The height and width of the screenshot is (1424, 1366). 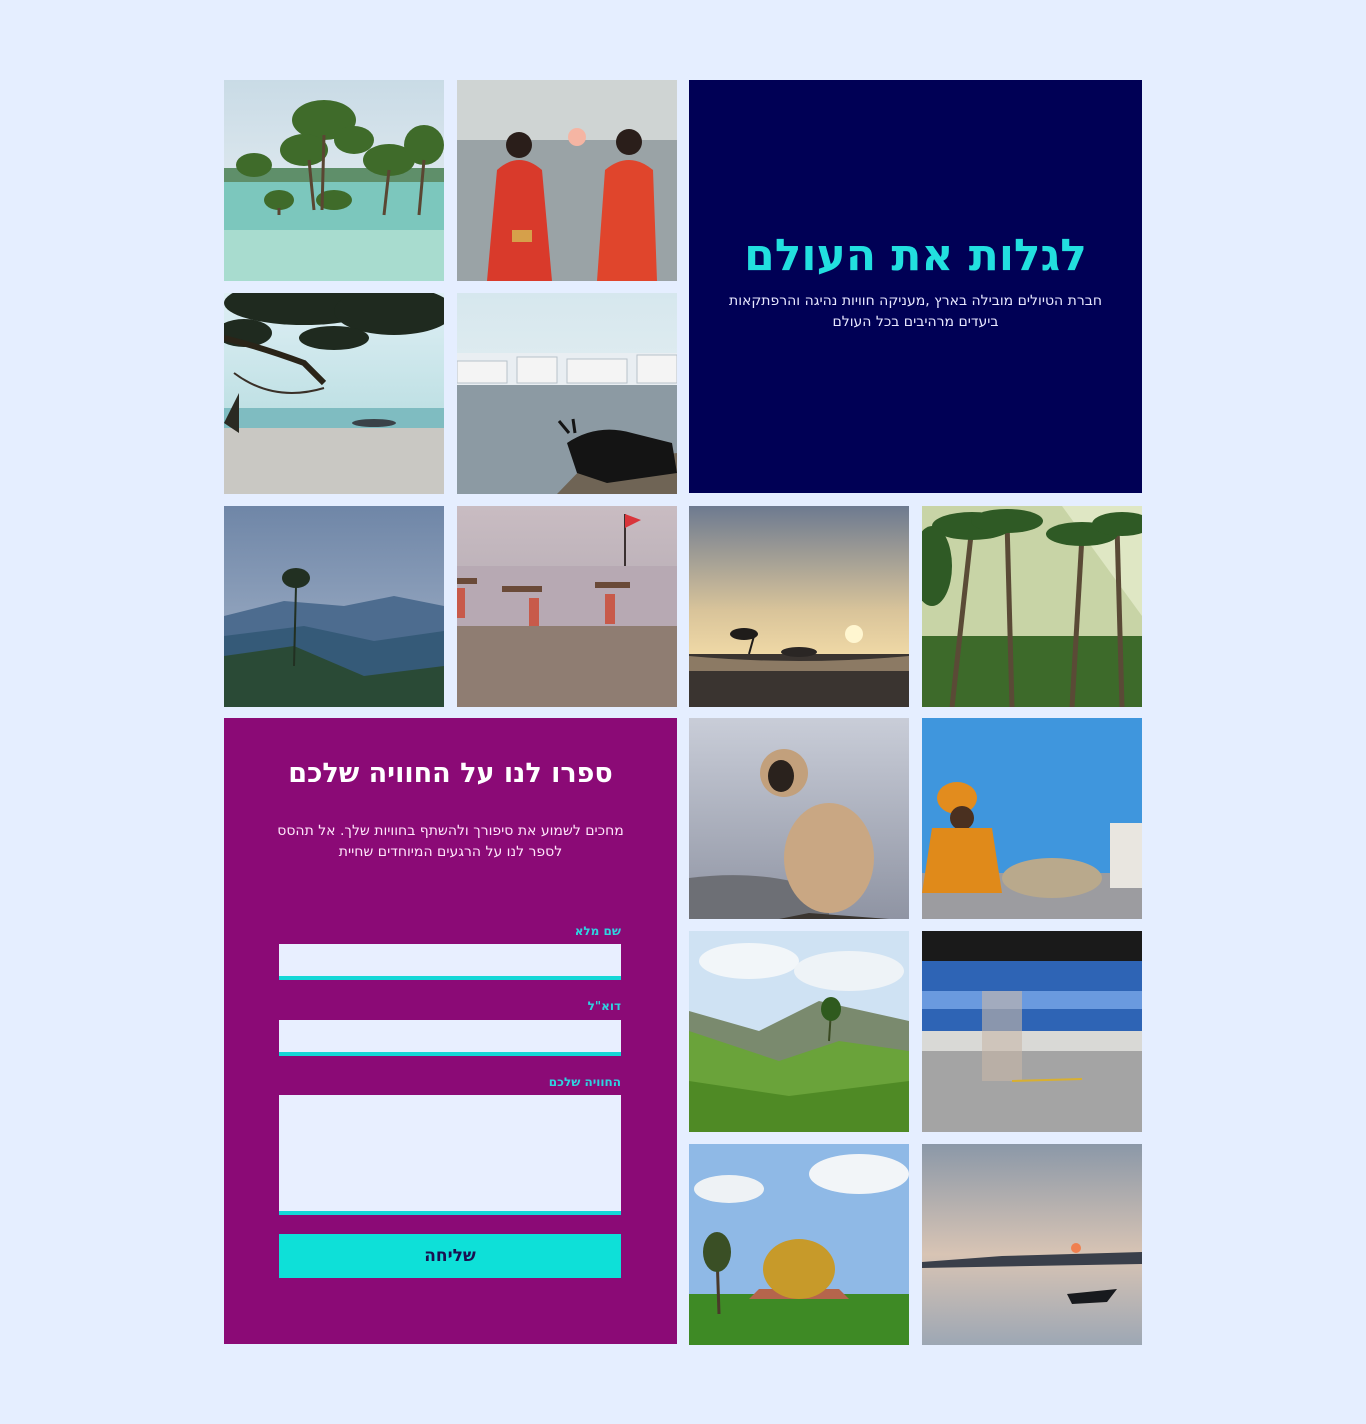 I want to click on misty-hills-photo, so click(x=334, y=606).